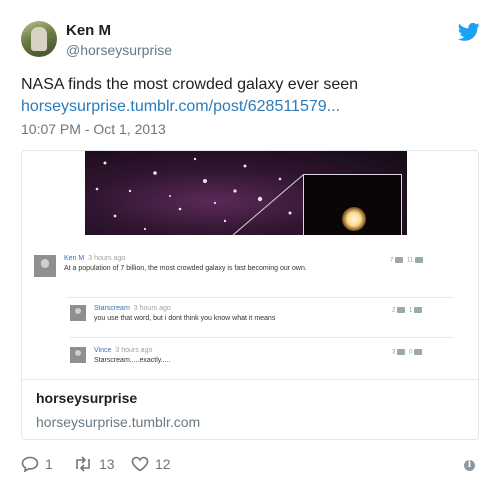 The width and height of the screenshot is (500, 489). I want to click on reply-count: 1, so click(49, 464).